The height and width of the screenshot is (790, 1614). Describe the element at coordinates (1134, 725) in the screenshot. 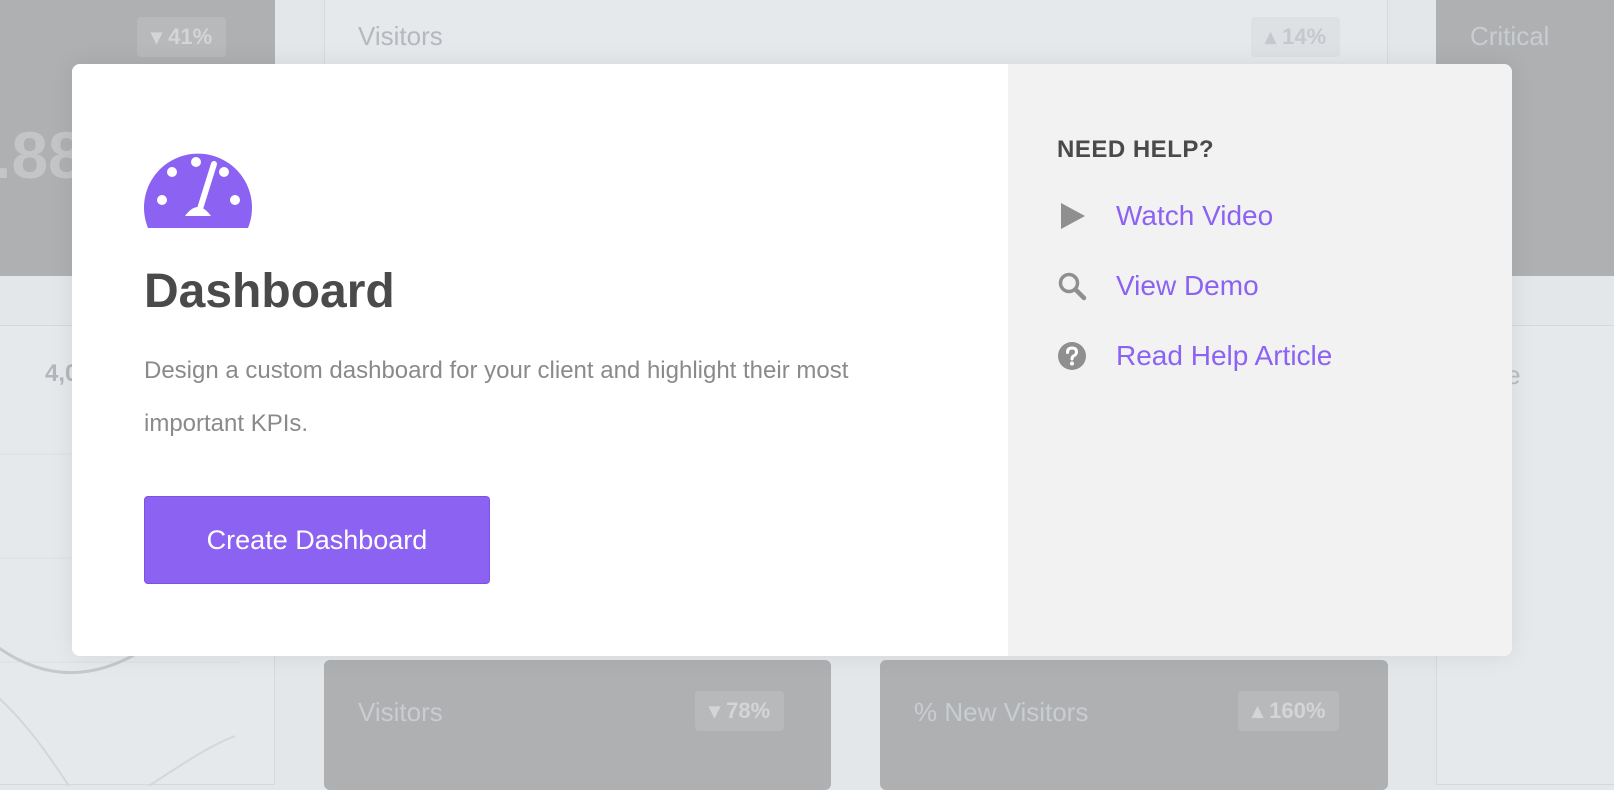

I see `background-card-new-visitors: % New Visitors 160%` at that location.